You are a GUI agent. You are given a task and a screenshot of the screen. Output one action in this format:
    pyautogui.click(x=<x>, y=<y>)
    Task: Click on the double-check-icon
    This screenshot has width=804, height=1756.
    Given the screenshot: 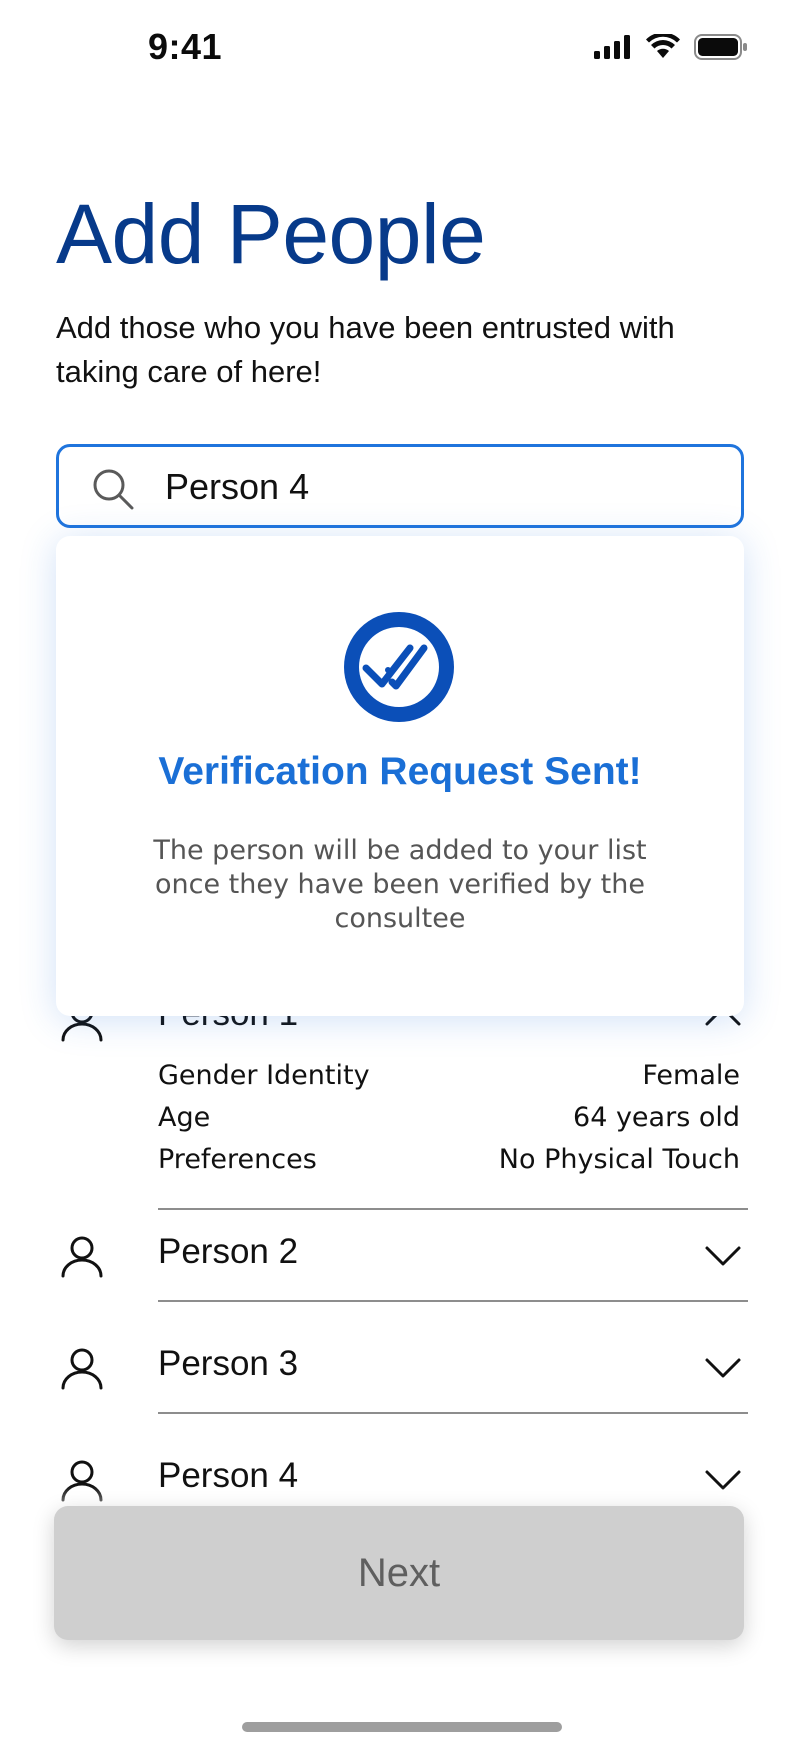 What is the action you would take?
    pyautogui.click(x=399, y=667)
    